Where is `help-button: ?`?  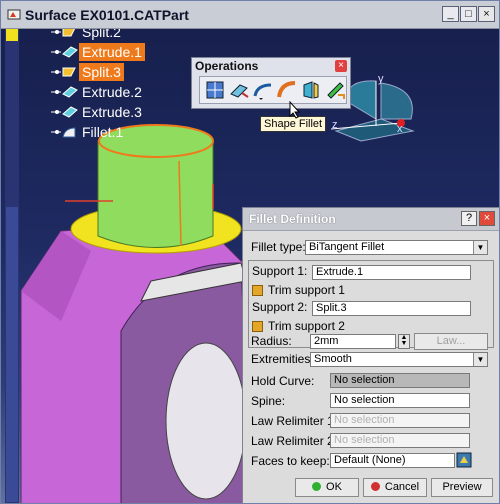 help-button: ? is located at coordinates (469, 218).